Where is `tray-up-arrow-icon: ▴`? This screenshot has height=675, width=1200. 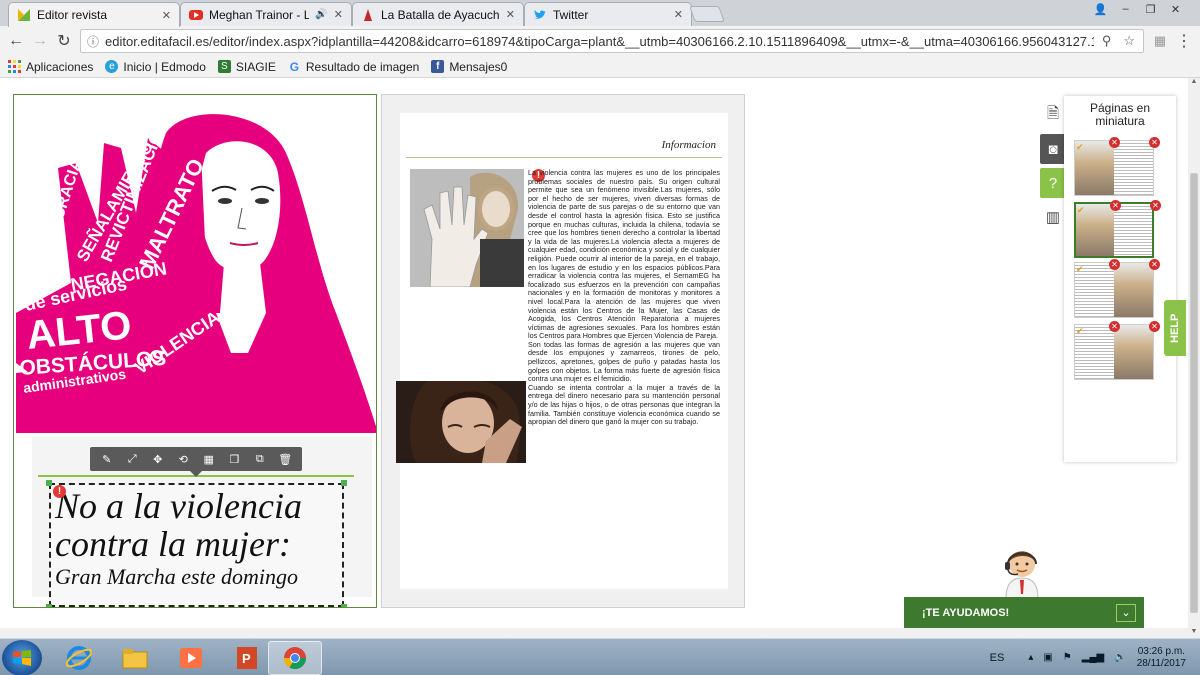 tray-up-arrow-icon: ▴ is located at coordinates (1030, 657).